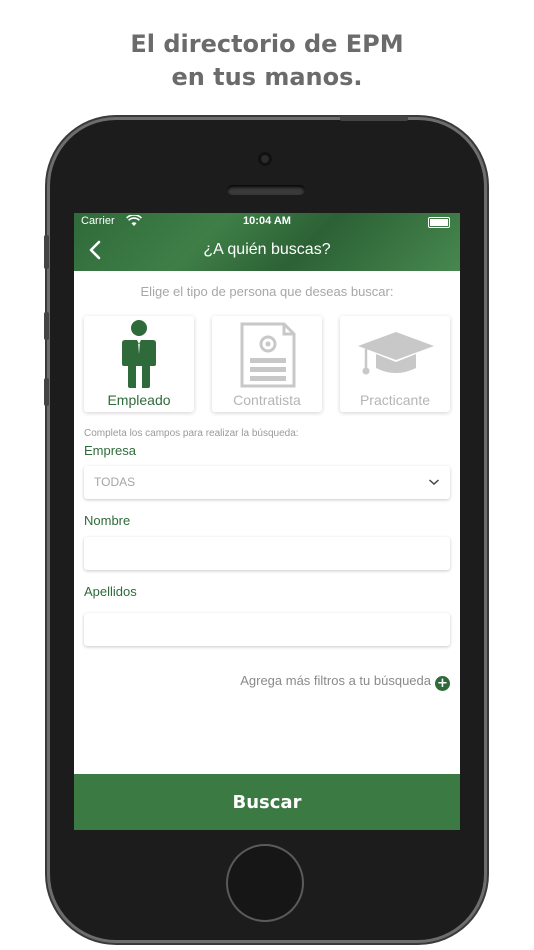  I want to click on battery-icon, so click(439, 222).